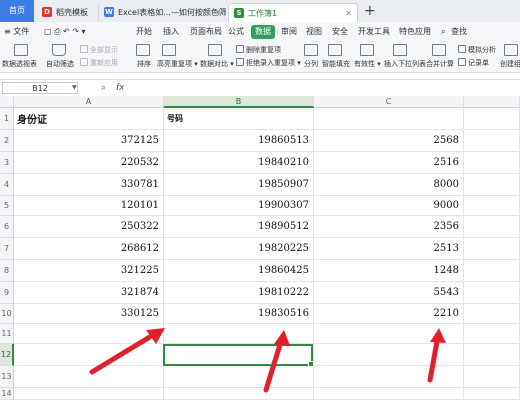 Image resolution: width=520 pixels, height=400 pixels. What do you see at coordinates (7, 249) in the screenshot?
I see `row-header: 7` at bounding box center [7, 249].